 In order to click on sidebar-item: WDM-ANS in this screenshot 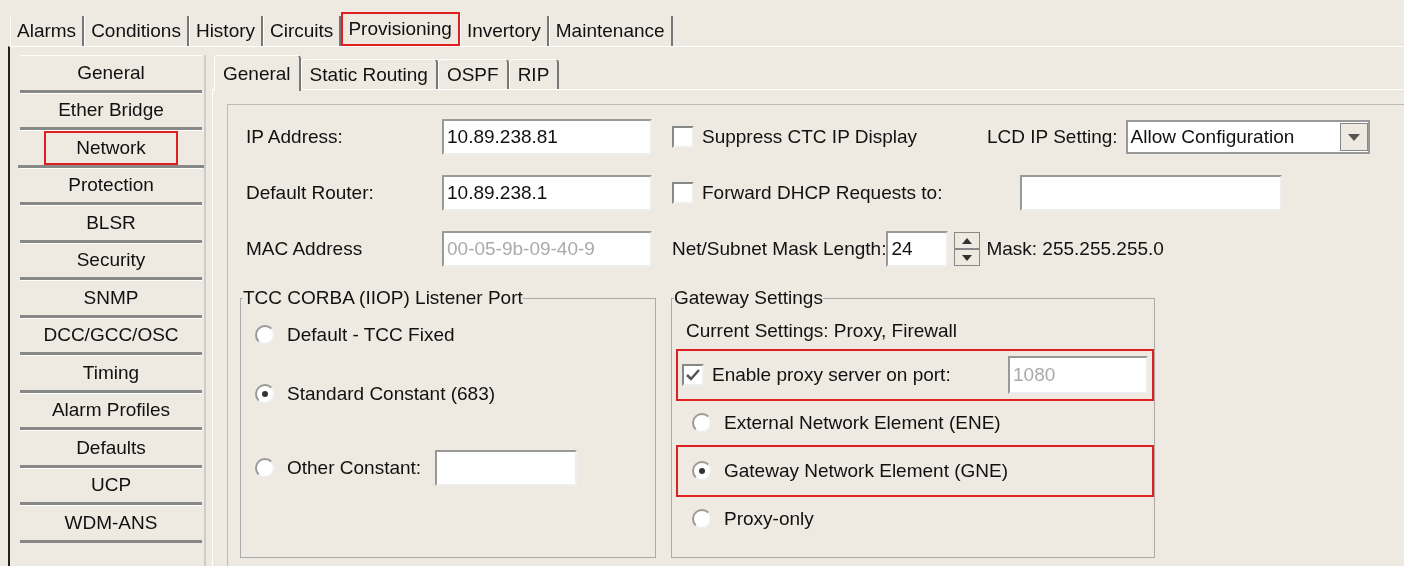, I will do `click(111, 524)`.